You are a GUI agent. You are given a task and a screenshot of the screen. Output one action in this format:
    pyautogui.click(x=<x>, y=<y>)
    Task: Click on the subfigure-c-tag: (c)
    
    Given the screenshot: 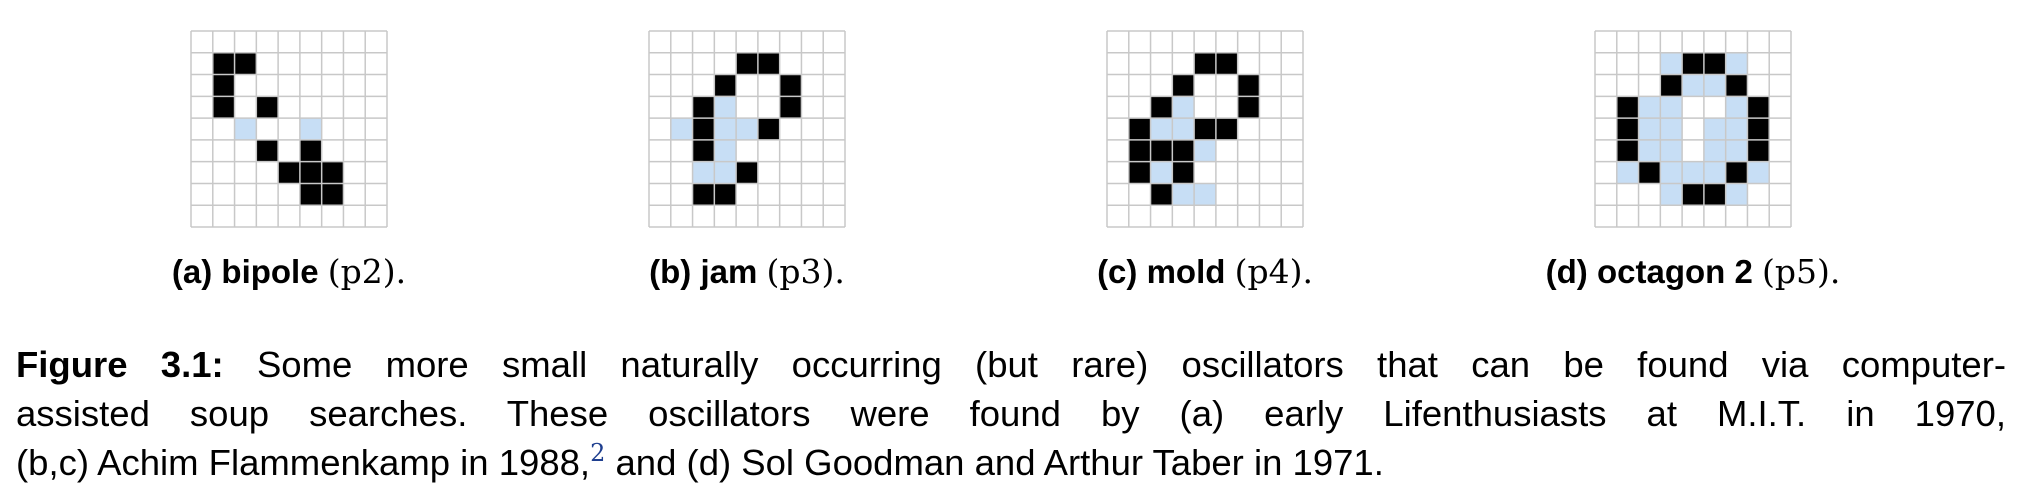 What is the action you would take?
    pyautogui.click(x=1117, y=271)
    